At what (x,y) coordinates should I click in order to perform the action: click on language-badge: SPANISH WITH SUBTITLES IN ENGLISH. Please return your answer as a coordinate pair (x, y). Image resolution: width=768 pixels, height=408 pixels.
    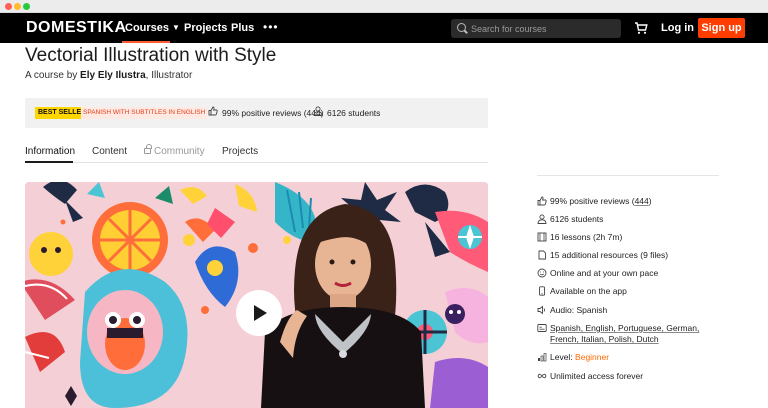
    Looking at the image, I should click on (144, 113).